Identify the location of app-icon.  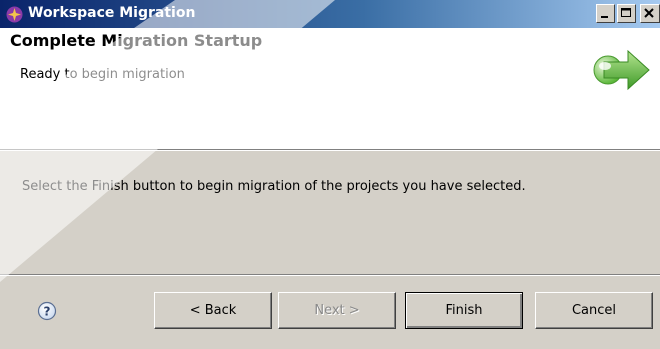
(14, 14).